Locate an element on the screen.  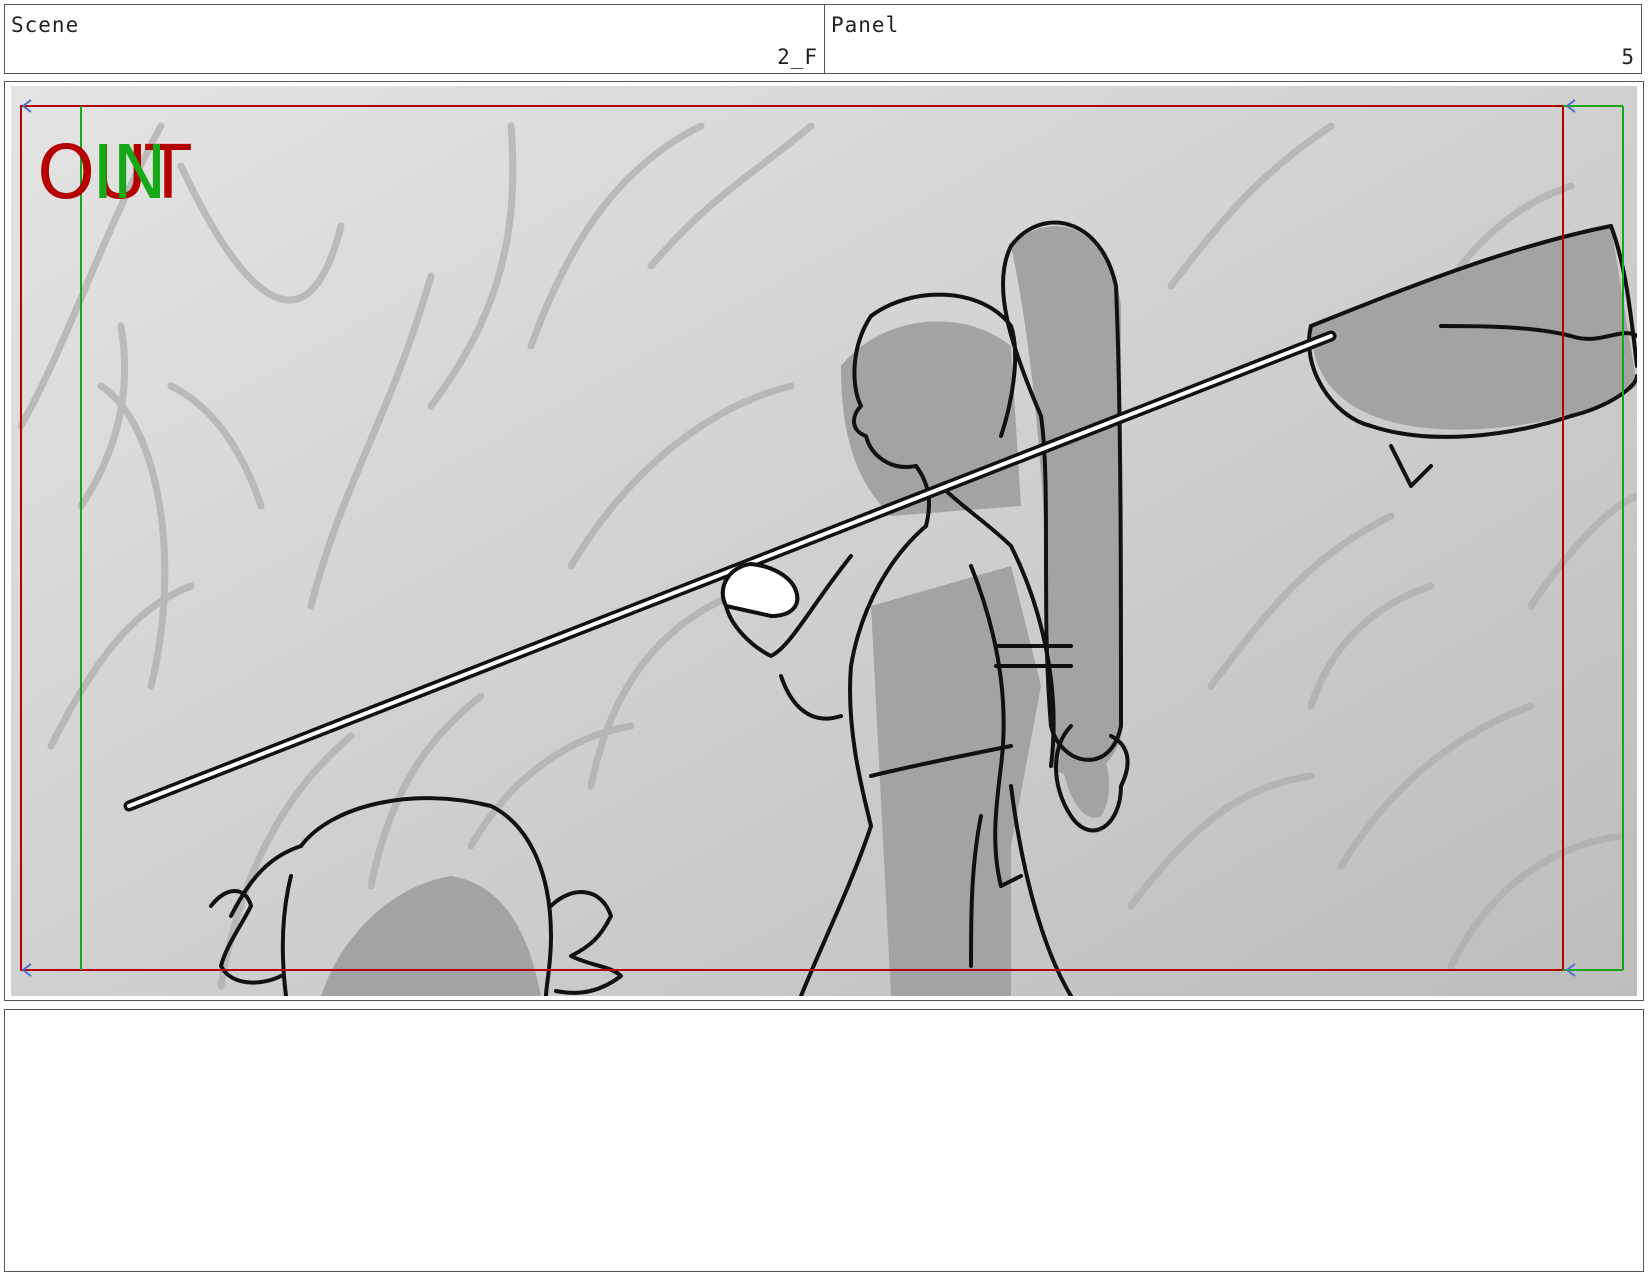
scene-label: Scene is located at coordinates (45, 25).